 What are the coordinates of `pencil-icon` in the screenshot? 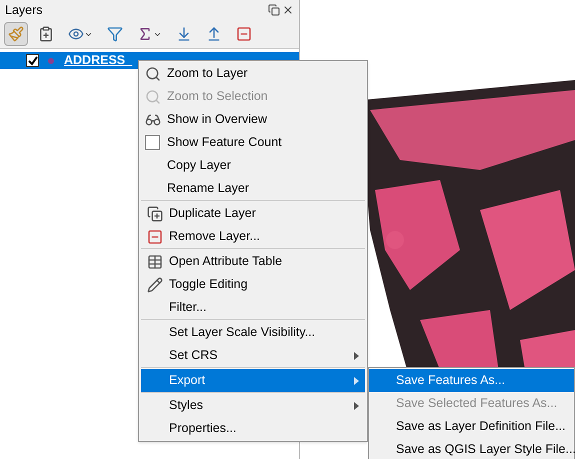 It's located at (155, 284).